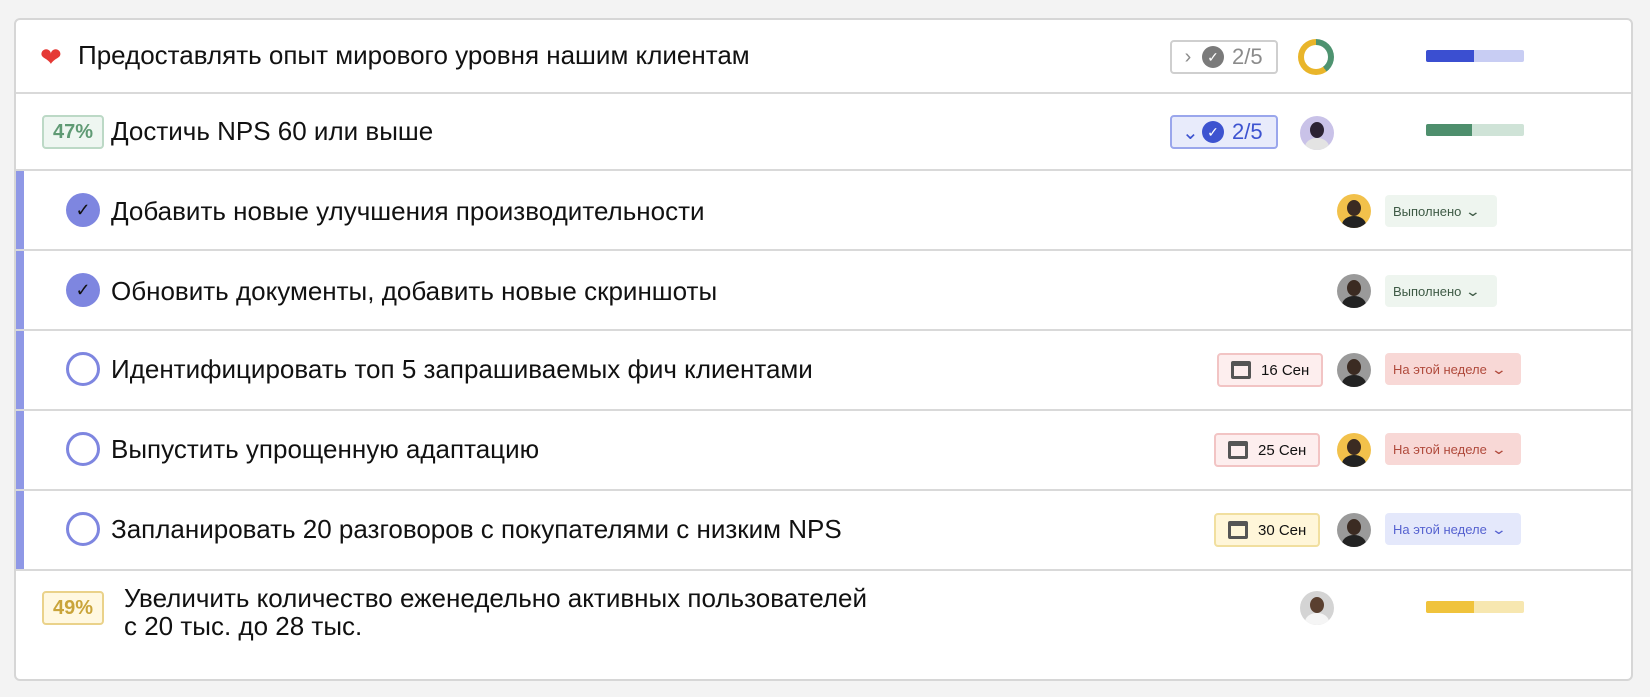 This screenshot has width=1650, height=697. Describe the element at coordinates (823, 132) in the screenshot. I see `key-result-row: 47% Достичь NPS 60 или выше ⌄ ✓ 2/5` at that location.